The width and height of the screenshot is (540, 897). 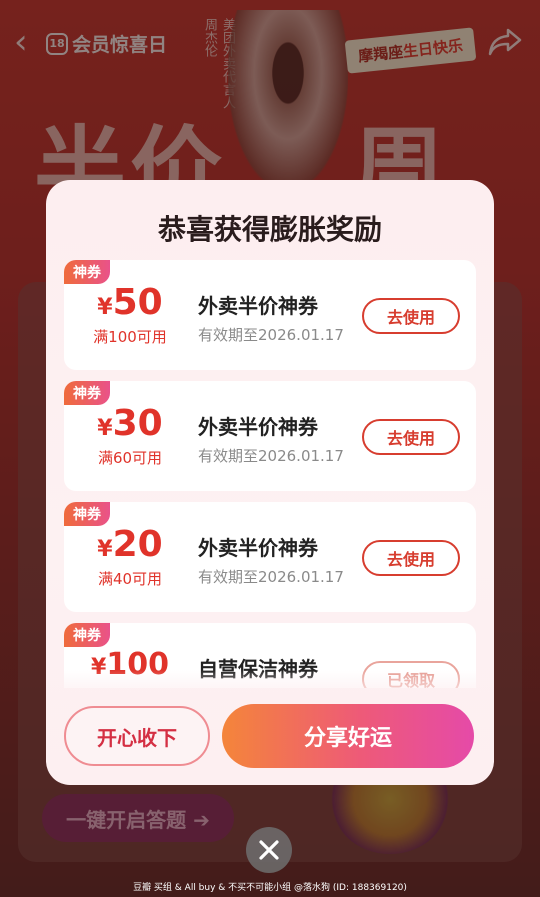 I want to click on coupon-value: 50, so click(x=137, y=302).